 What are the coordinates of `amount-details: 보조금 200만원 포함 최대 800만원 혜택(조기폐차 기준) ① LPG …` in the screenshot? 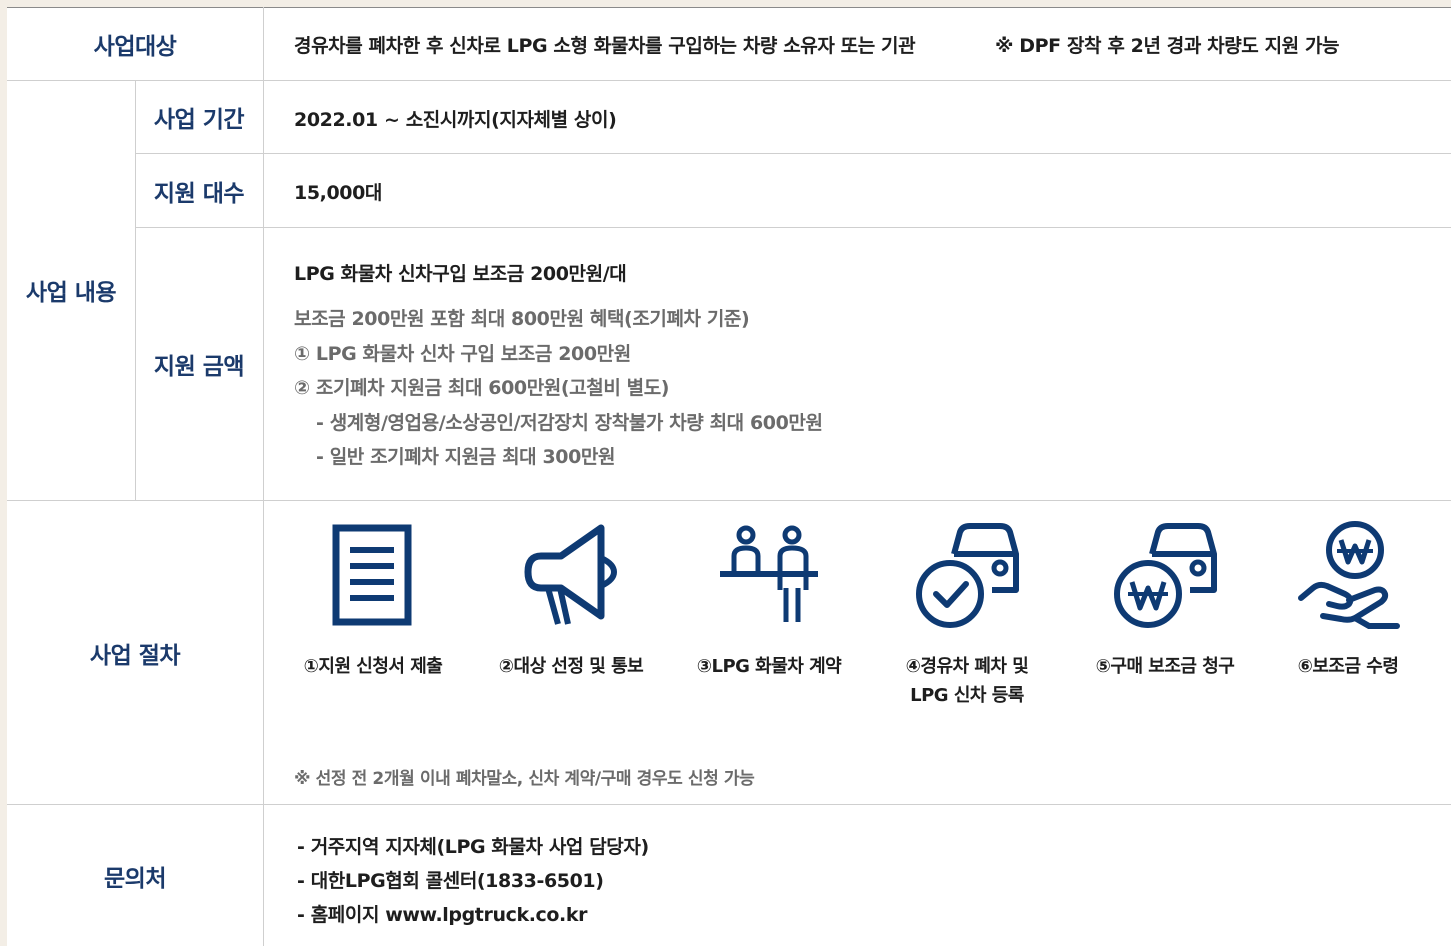 It's located at (558, 388).